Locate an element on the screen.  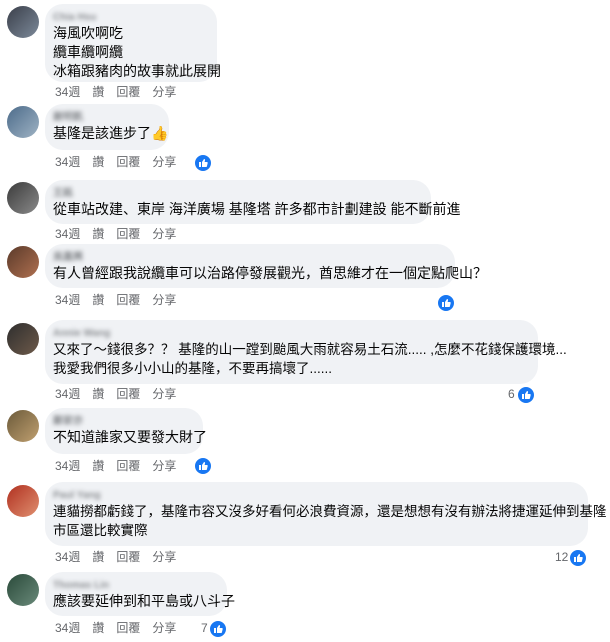
comment-text: 海風吹啊吃 is located at coordinates (88, 33).